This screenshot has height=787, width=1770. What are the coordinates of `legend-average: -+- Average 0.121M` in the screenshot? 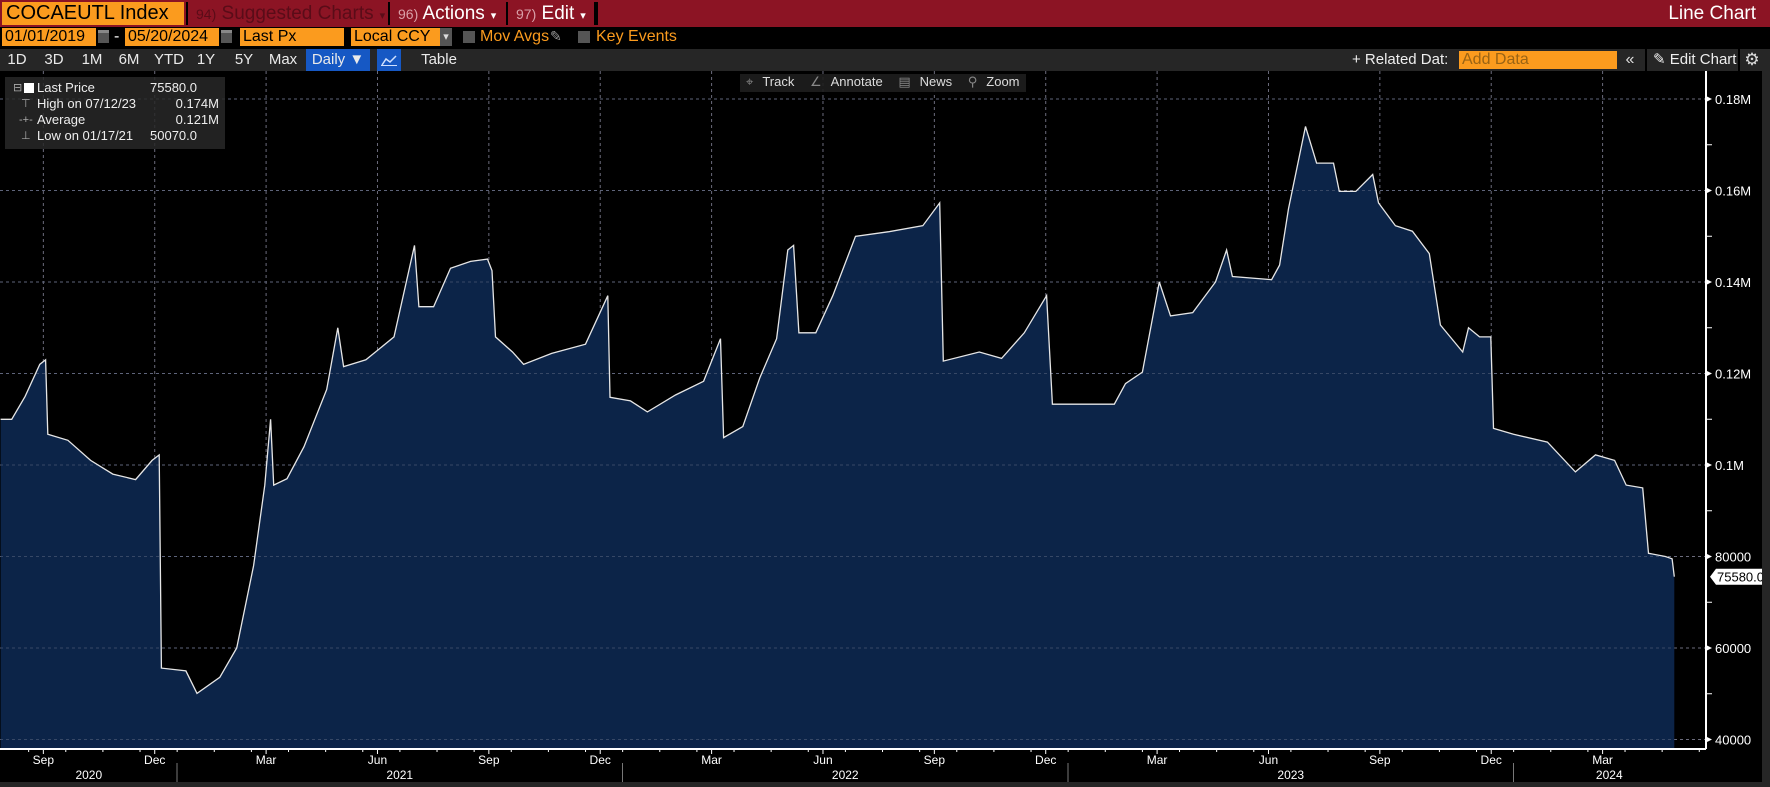 It's located at (115, 120).